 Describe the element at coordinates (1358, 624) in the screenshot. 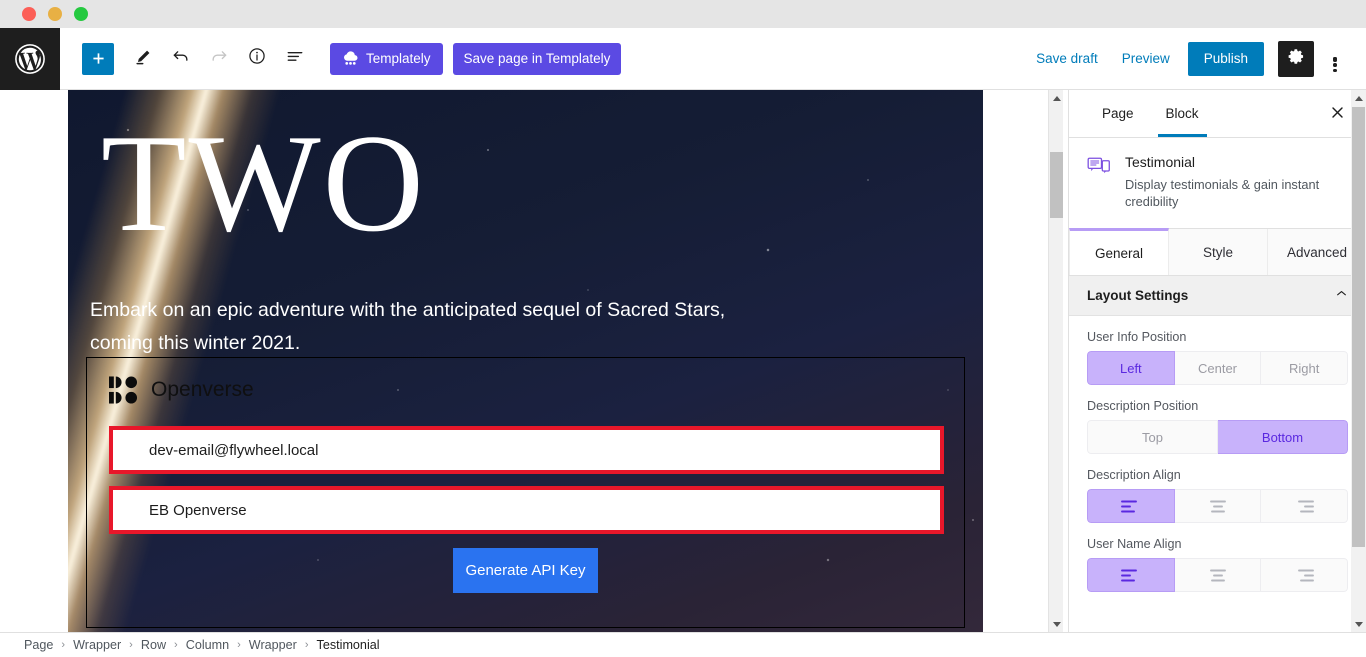

I see `sidebar-scroll-down-button` at that location.